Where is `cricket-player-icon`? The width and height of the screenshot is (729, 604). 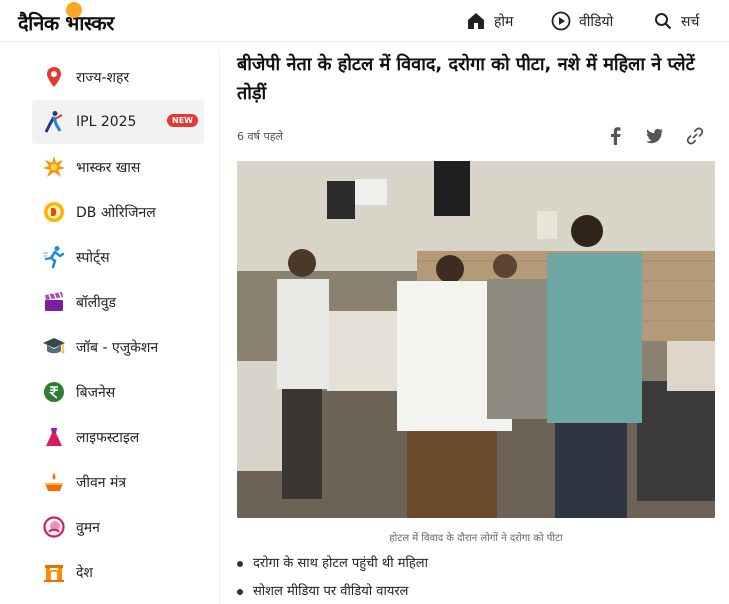 cricket-player-icon is located at coordinates (54, 122).